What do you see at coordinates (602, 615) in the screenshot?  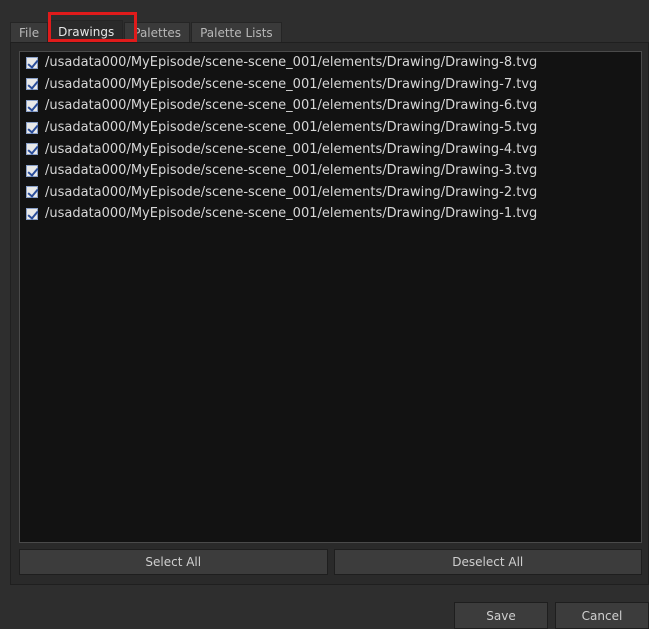 I see `cancel-button: Cancel` at bounding box center [602, 615].